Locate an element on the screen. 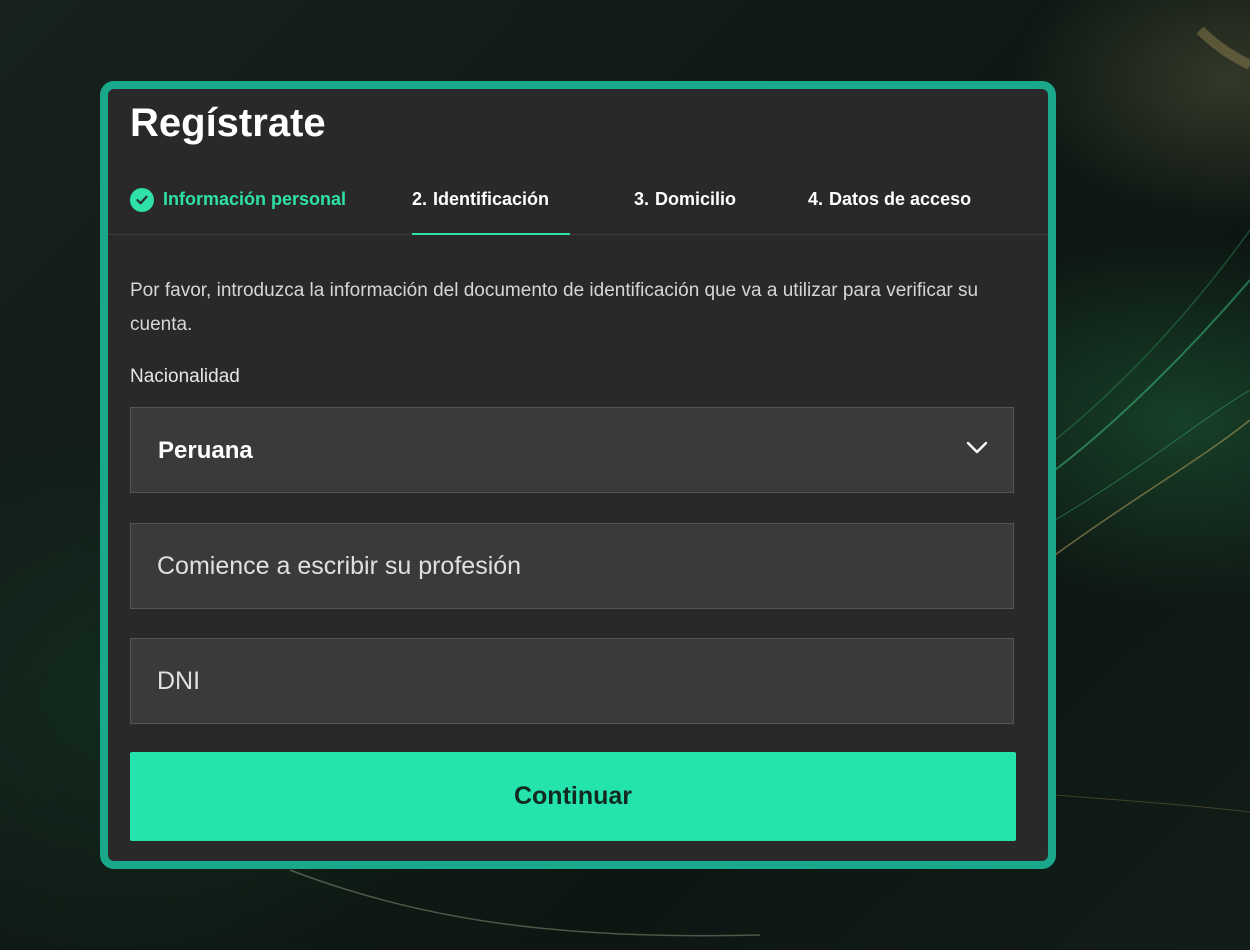  nationality-label: Nacionalidad is located at coordinates (185, 376).